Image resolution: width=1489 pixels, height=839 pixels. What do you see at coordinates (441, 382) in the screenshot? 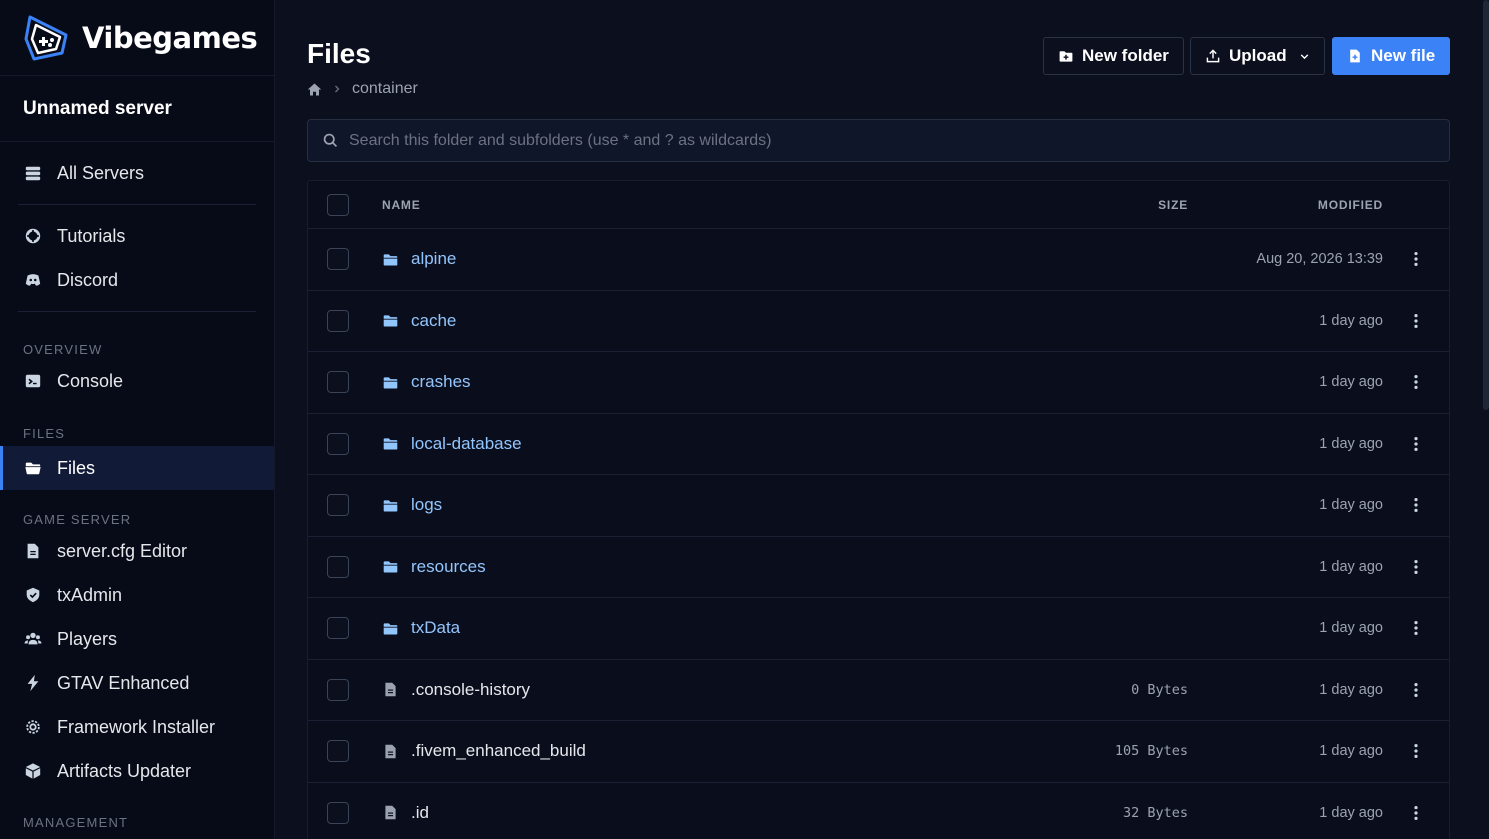
I see `folder-name: crashes` at bounding box center [441, 382].